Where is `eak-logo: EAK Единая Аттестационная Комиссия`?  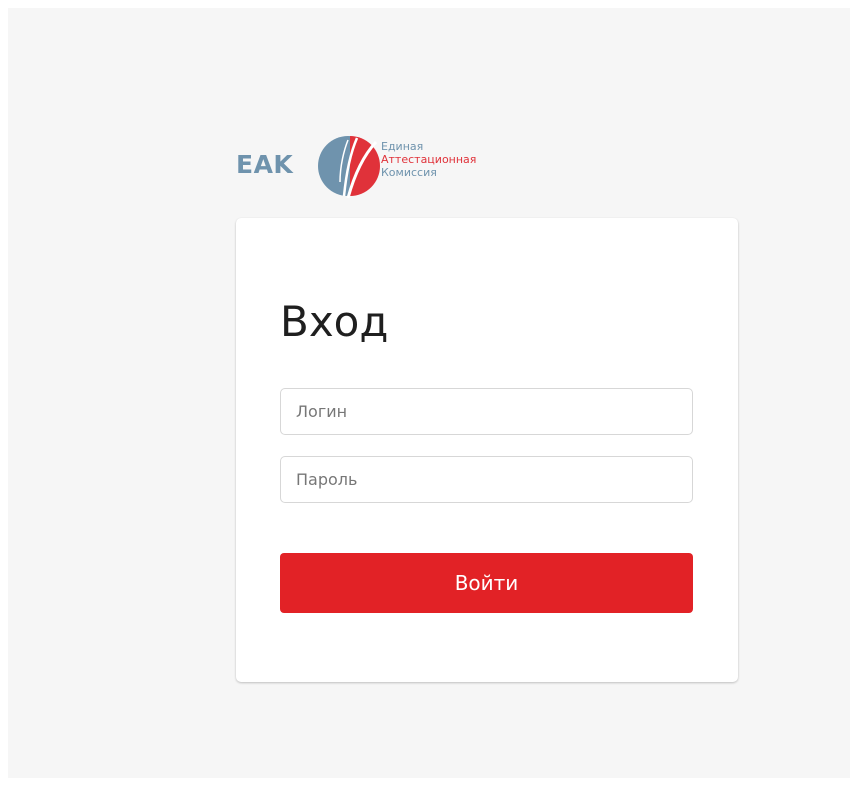 eak-logo: EAK Единая Аттестационная Комиссия is located at coordinates (366, 166).